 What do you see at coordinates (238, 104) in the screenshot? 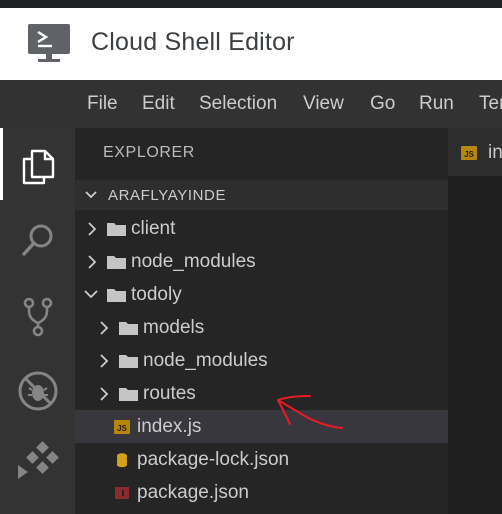
I see `menu-selection: Selection` at bounding box center [238, 104].